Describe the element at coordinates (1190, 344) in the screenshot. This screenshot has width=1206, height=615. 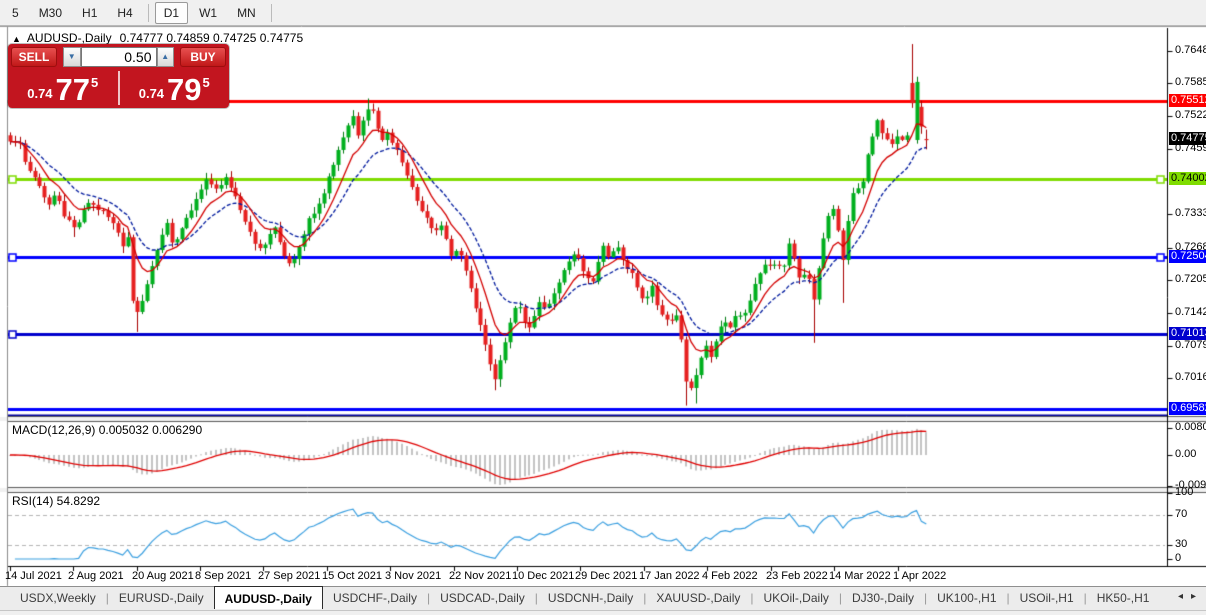
I see `price-axis-label: 0.70795` at that location.